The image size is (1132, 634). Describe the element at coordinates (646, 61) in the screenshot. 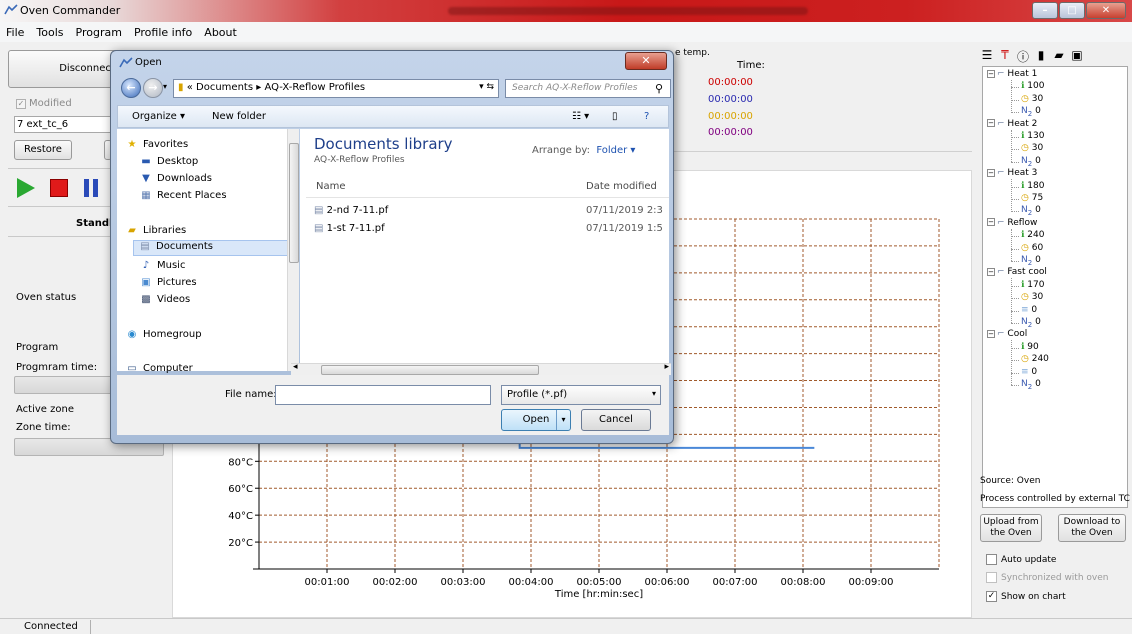

I see `dialog-close-button: ✕` at that location.